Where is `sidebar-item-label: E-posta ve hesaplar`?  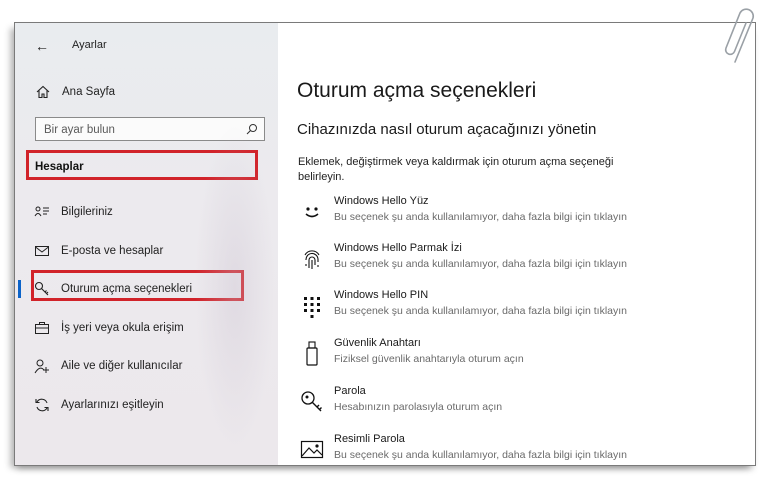 sidebar-item-label: E-posta ve hesaplar is located at coordinates (112, 251).